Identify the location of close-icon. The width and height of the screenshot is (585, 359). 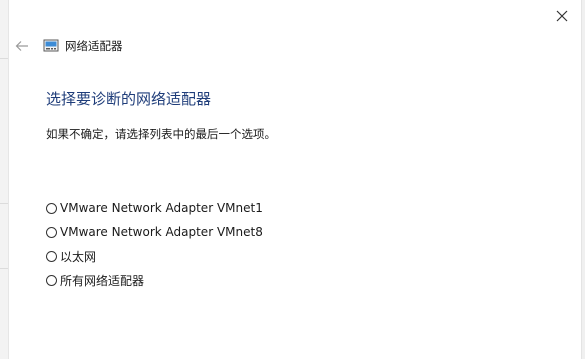
(562, 16).